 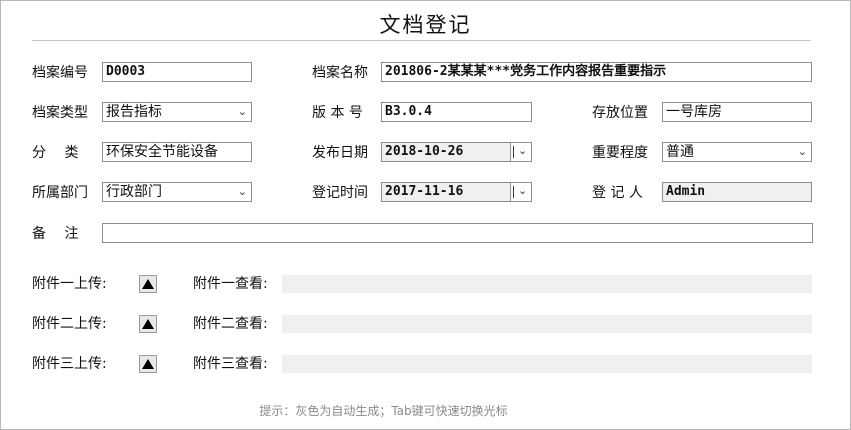 What do you see at coordinates (446, 152) in the screenshot?
I see `publish-date-input: 2018-10-26` at bounding box center [446, 152].